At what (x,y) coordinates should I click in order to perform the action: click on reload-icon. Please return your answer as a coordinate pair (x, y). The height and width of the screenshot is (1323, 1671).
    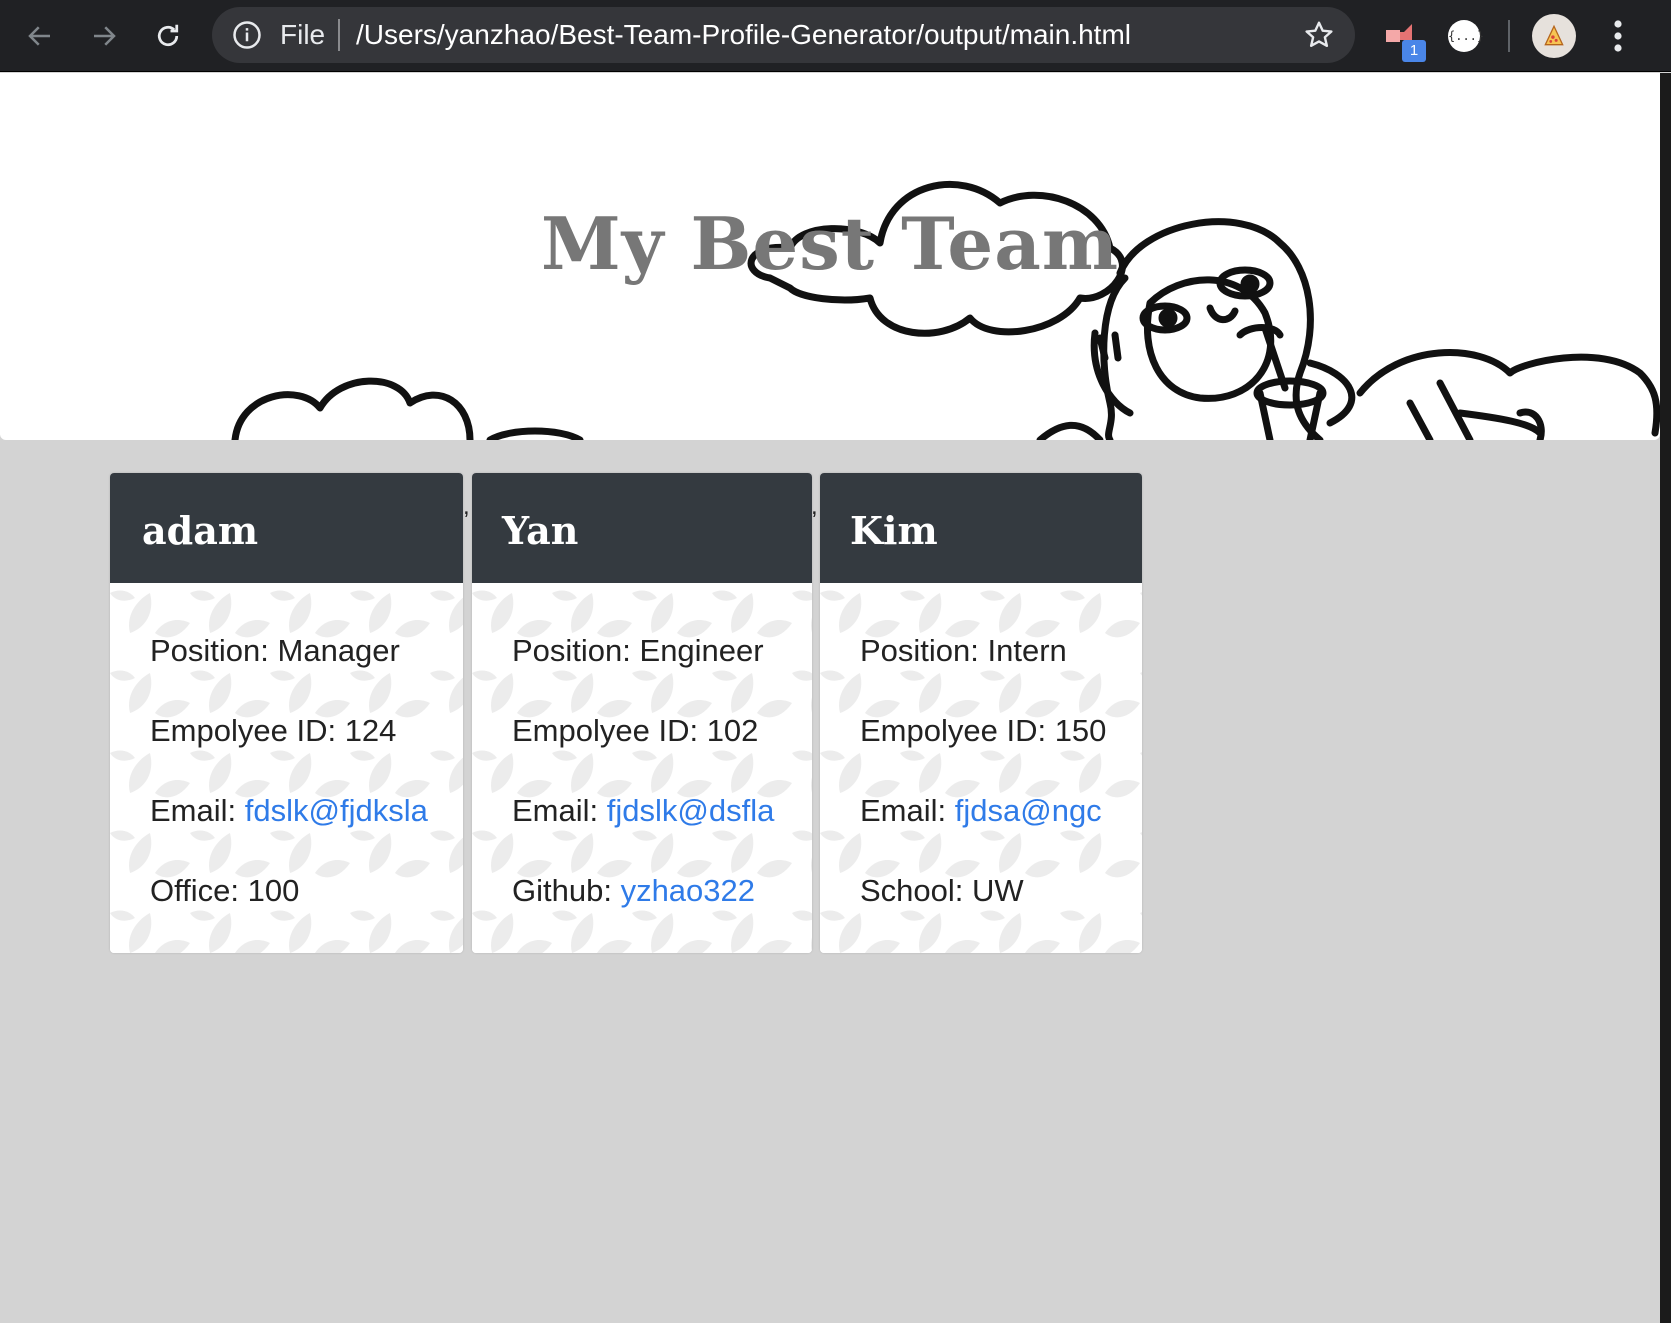
    Looking at the image, I should click on (168, 35).